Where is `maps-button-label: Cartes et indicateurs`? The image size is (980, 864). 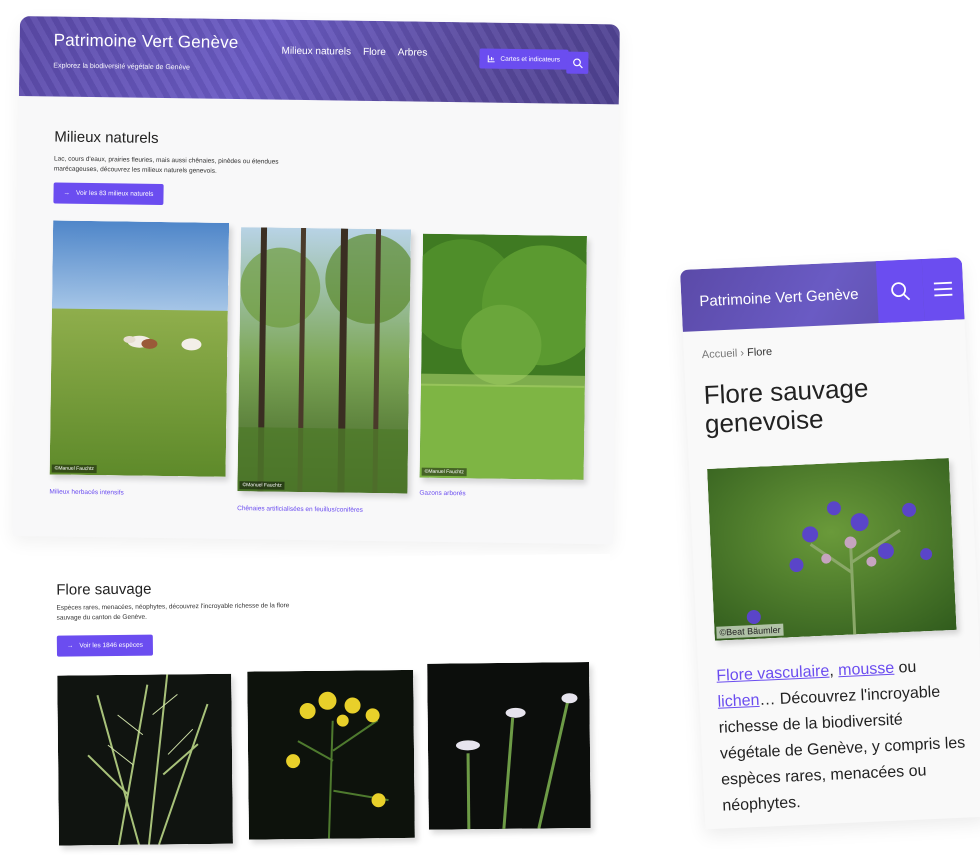 maps-button-label: Cartes et indicateurs is located at coordinates (530, 59).